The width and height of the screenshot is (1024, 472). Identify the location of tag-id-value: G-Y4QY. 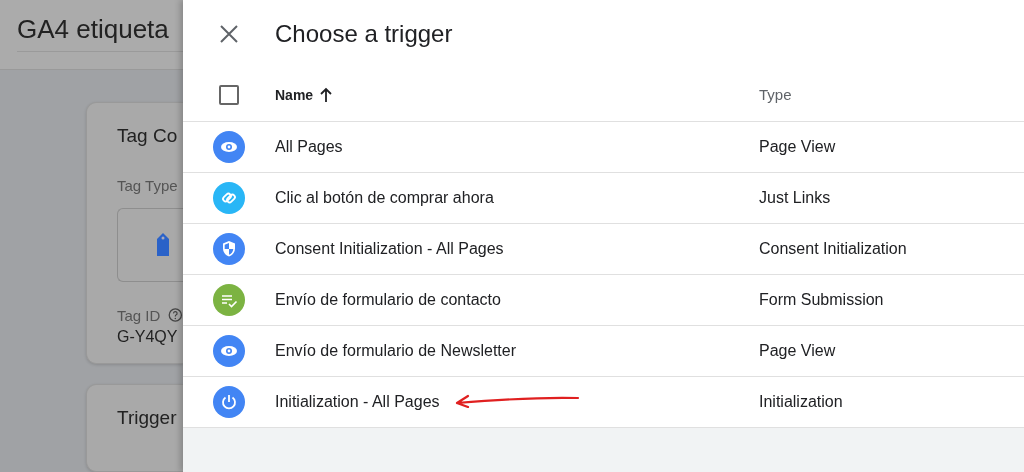
(148, 337).